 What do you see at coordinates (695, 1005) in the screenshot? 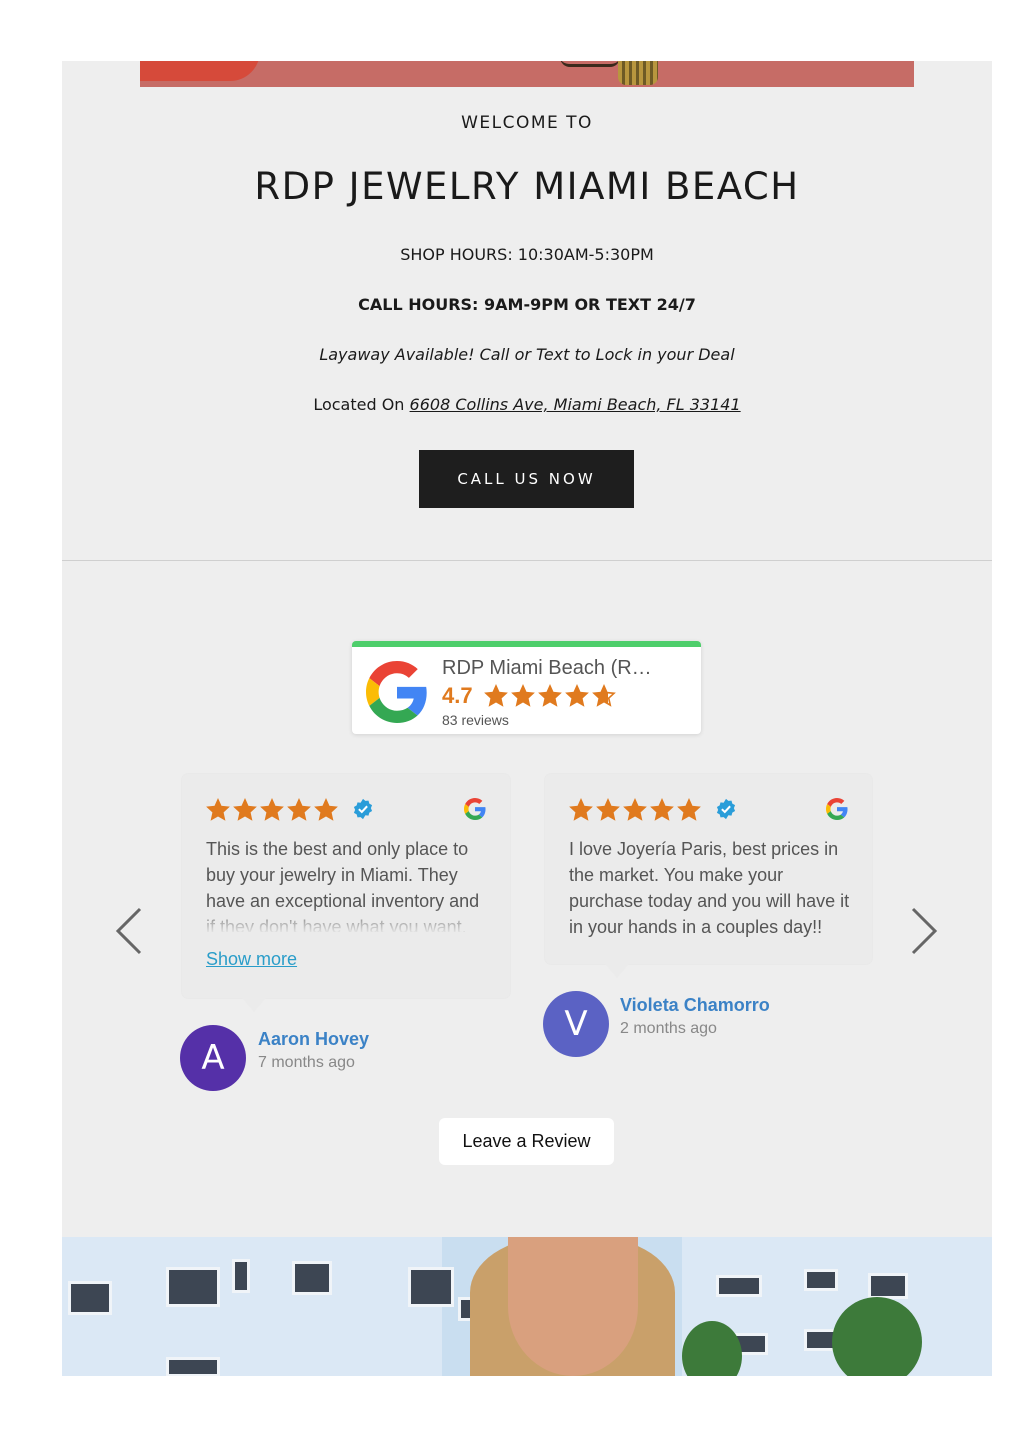
I see `reviewer-name: Violeta Chamorro` at bounding box center [695, 1005].